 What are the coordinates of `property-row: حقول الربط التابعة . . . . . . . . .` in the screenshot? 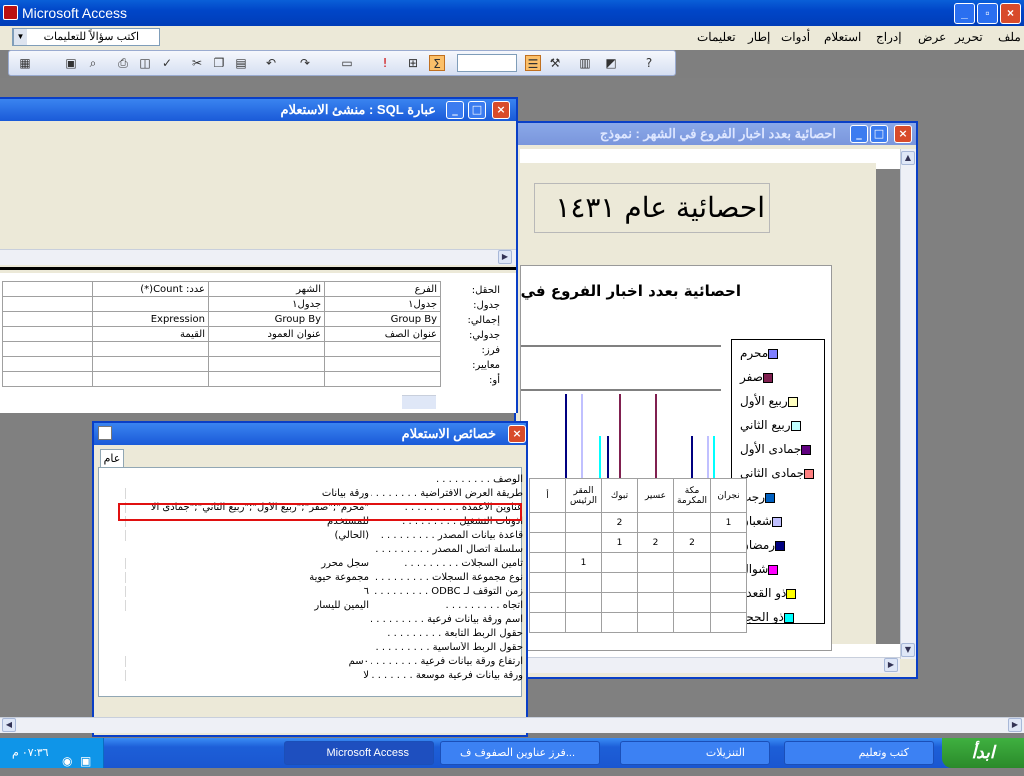 It's located at (324, 635).